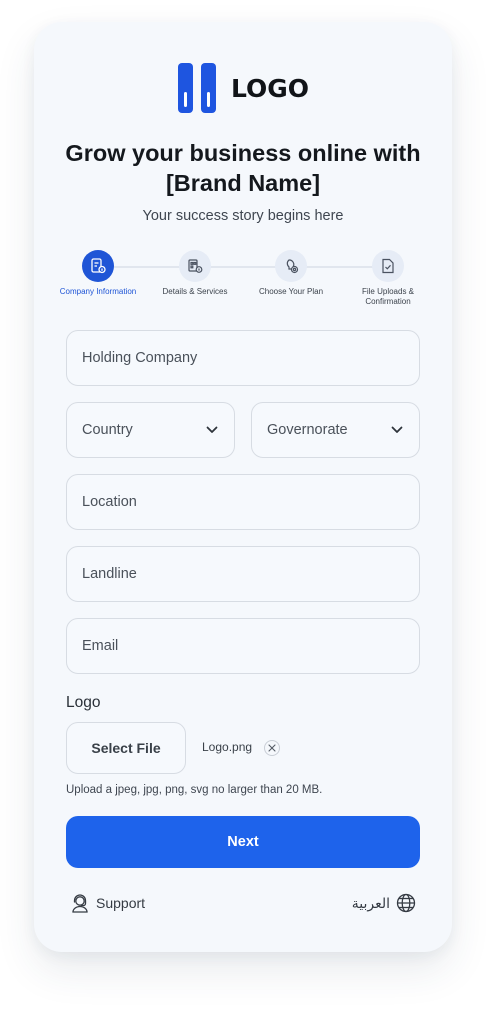 The height and width of the screenshot is (1013, 486). Describe the element at coordinates (107, 430) in the screenshot. I see `country-placeholder: Country` at that location.